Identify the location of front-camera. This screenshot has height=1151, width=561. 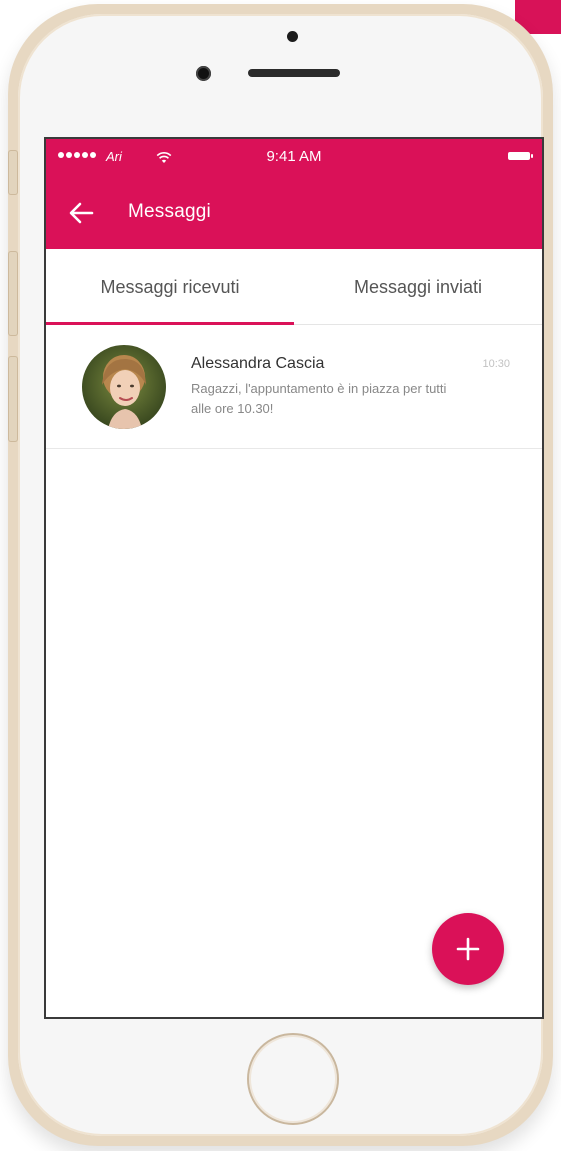
(203, 73).